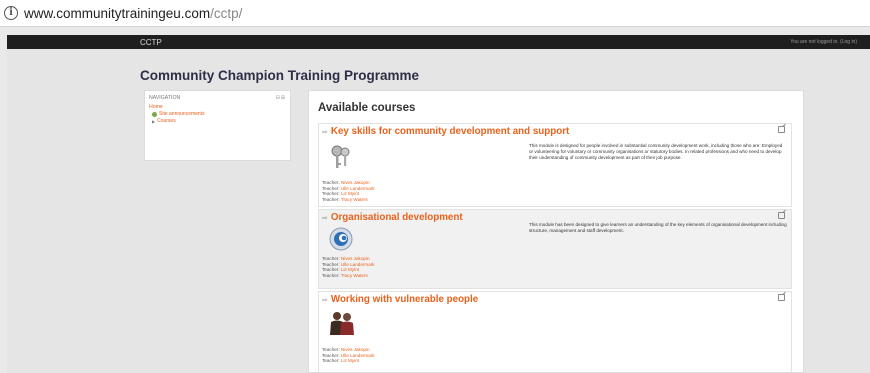 This screenshot has height=373, width=870. What do you see at coordinates (342, 323) in the screenshot?
I see `people-icon` at bounding box center [342, 323].